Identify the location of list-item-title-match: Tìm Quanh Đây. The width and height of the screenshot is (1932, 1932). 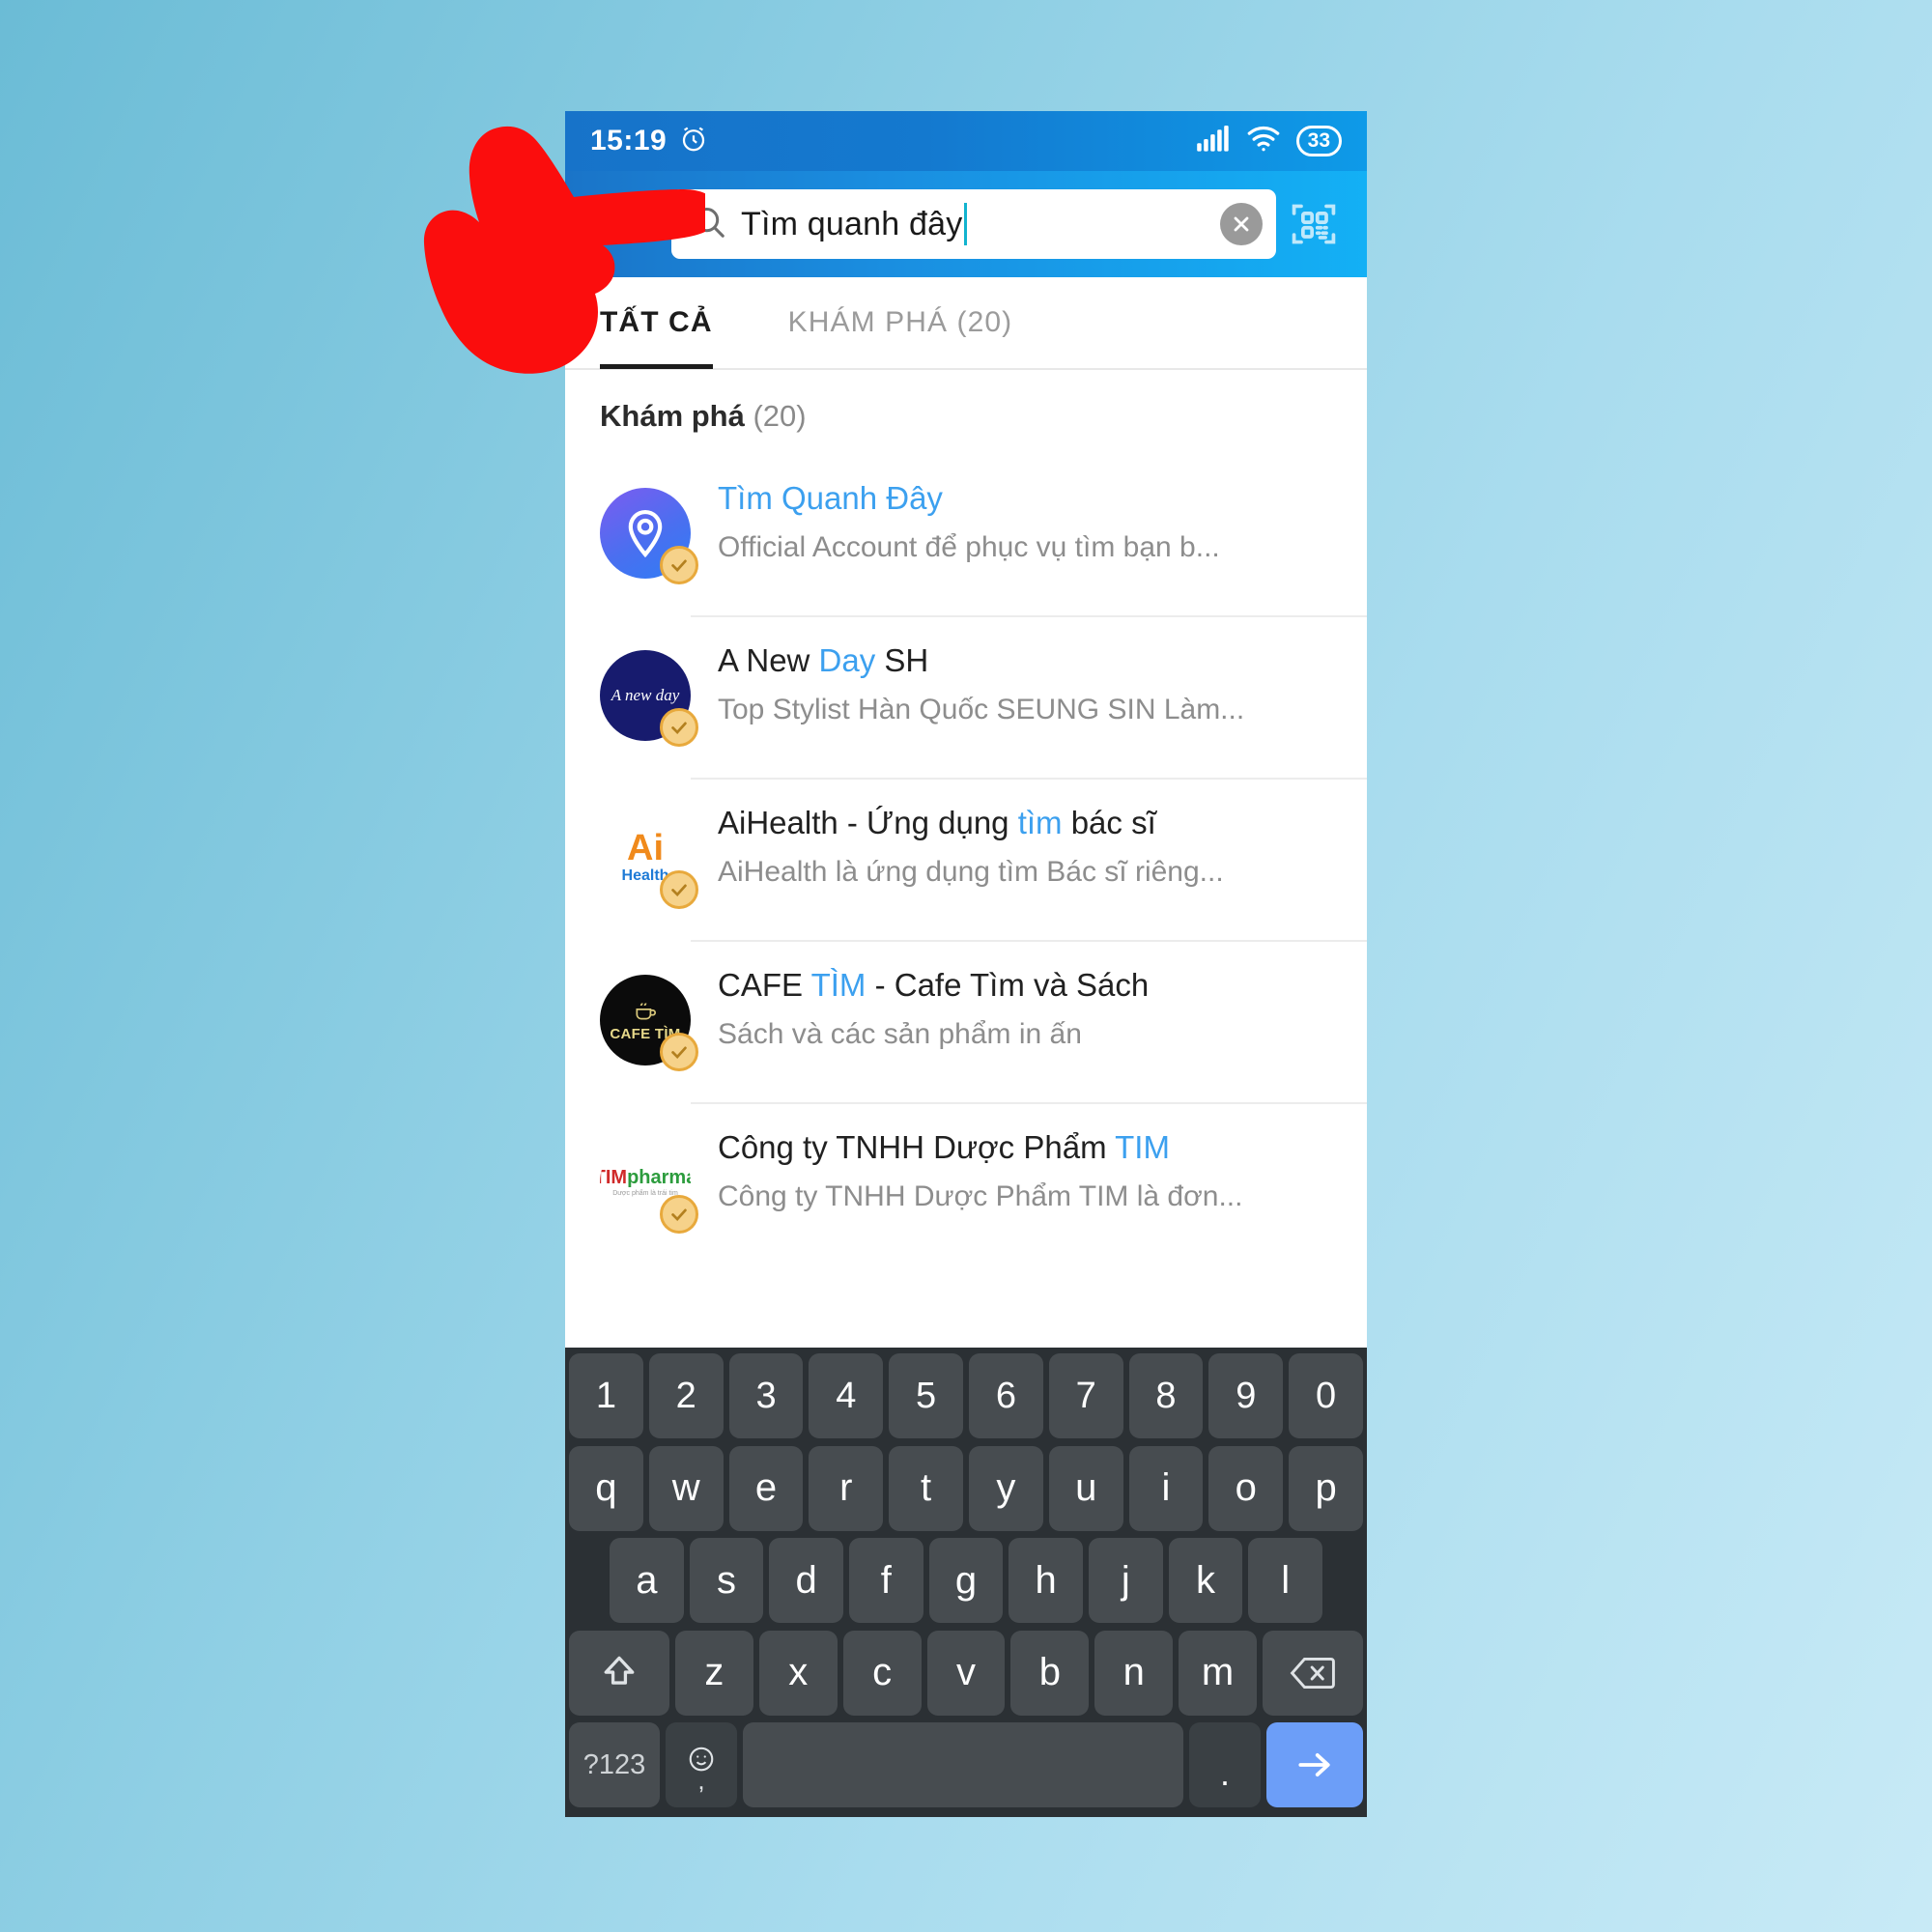
(830, 498).